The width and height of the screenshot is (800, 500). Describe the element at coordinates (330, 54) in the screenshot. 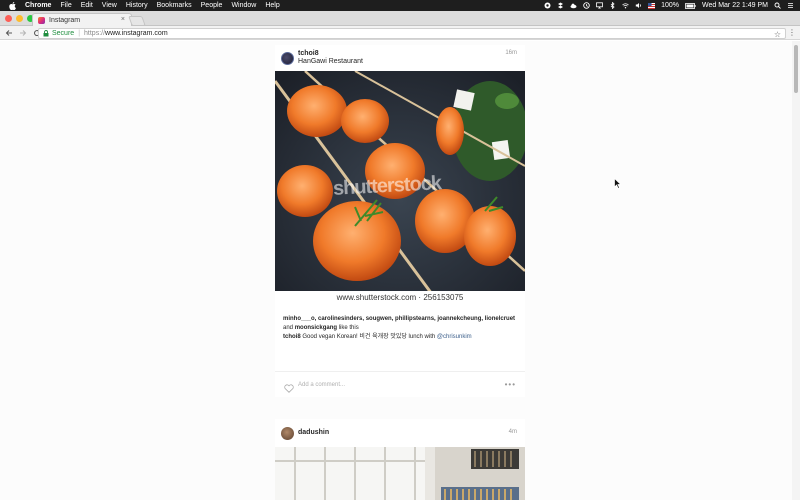

I see `post-username: tchoi8` at that location.